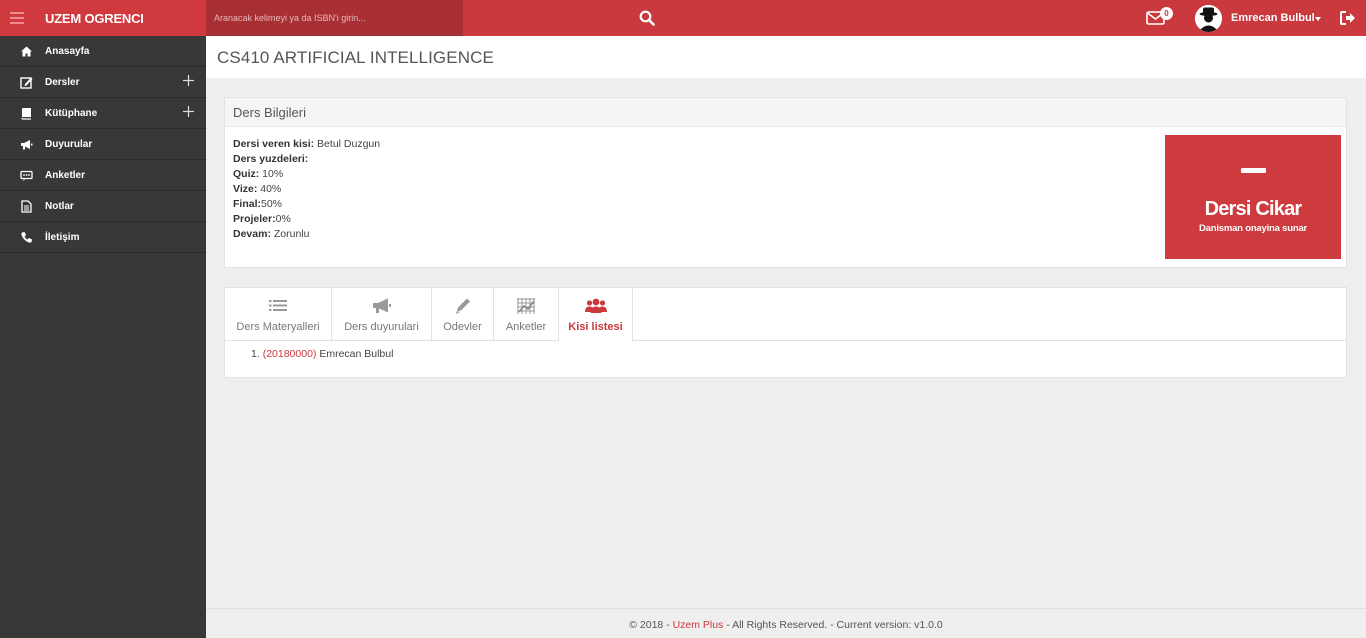 The image size is (1366, 638). Describe the element at coordinates (103, 51) in the screenshot. I see `sidebar-item-anasayfa: Anasayfa` at that location.